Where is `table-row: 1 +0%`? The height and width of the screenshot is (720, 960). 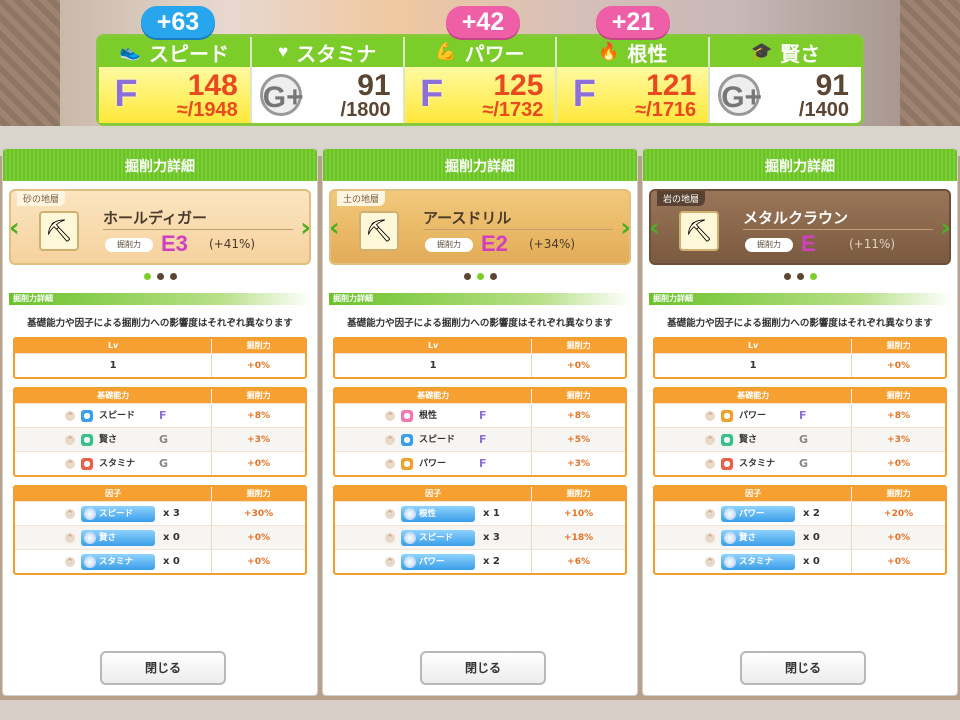 table-row: 1 +0% is located at coordinates (160, 365).